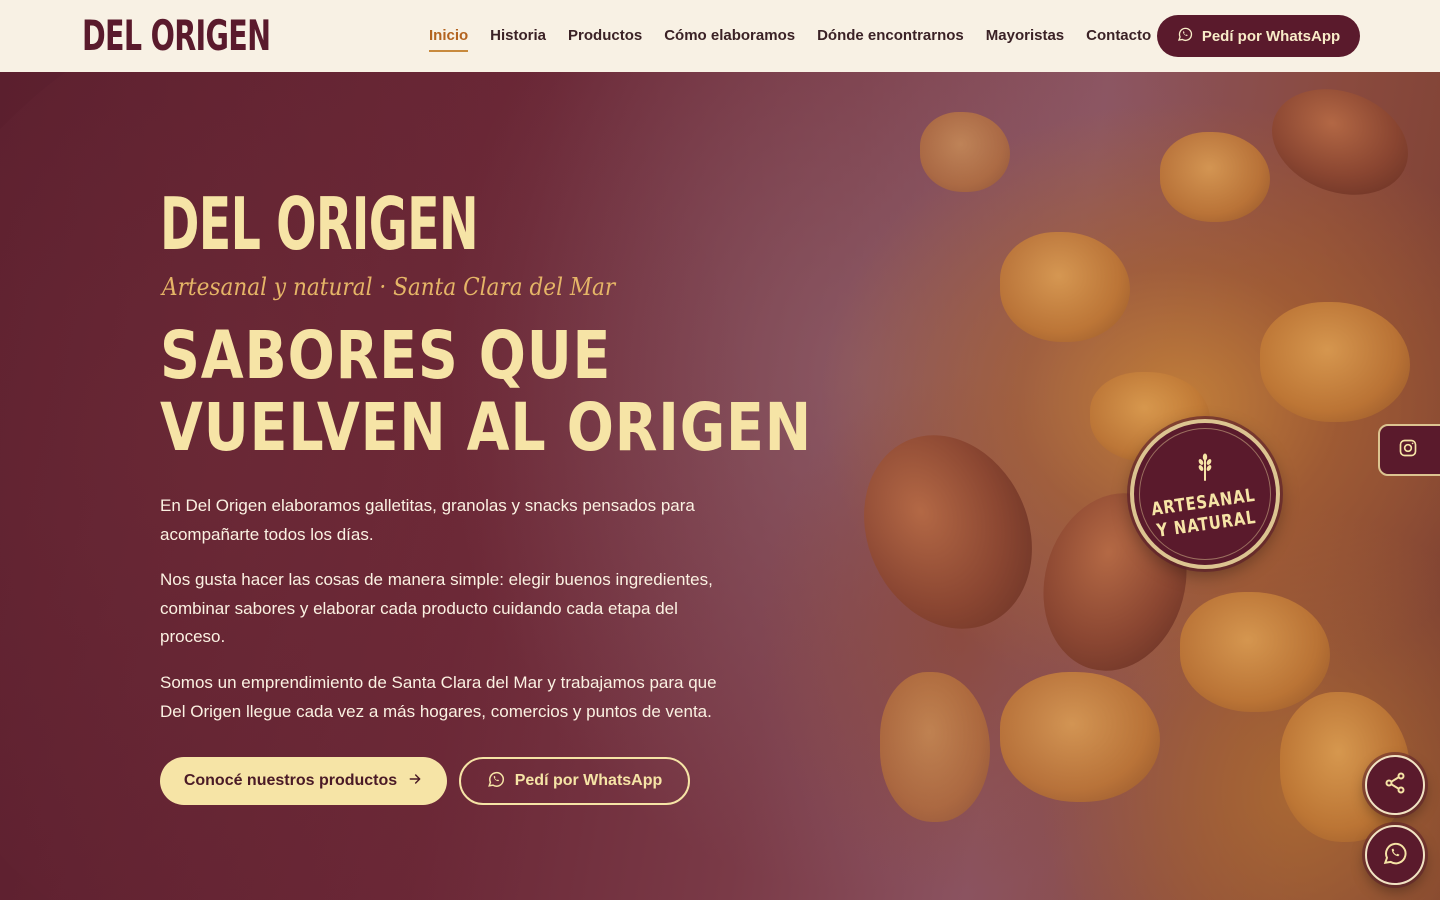  What do you see at coordinates (386, 355) in the screenshot?
I see `hero-headline-line1: SABORES QUE` at bounding box center [386, 355].